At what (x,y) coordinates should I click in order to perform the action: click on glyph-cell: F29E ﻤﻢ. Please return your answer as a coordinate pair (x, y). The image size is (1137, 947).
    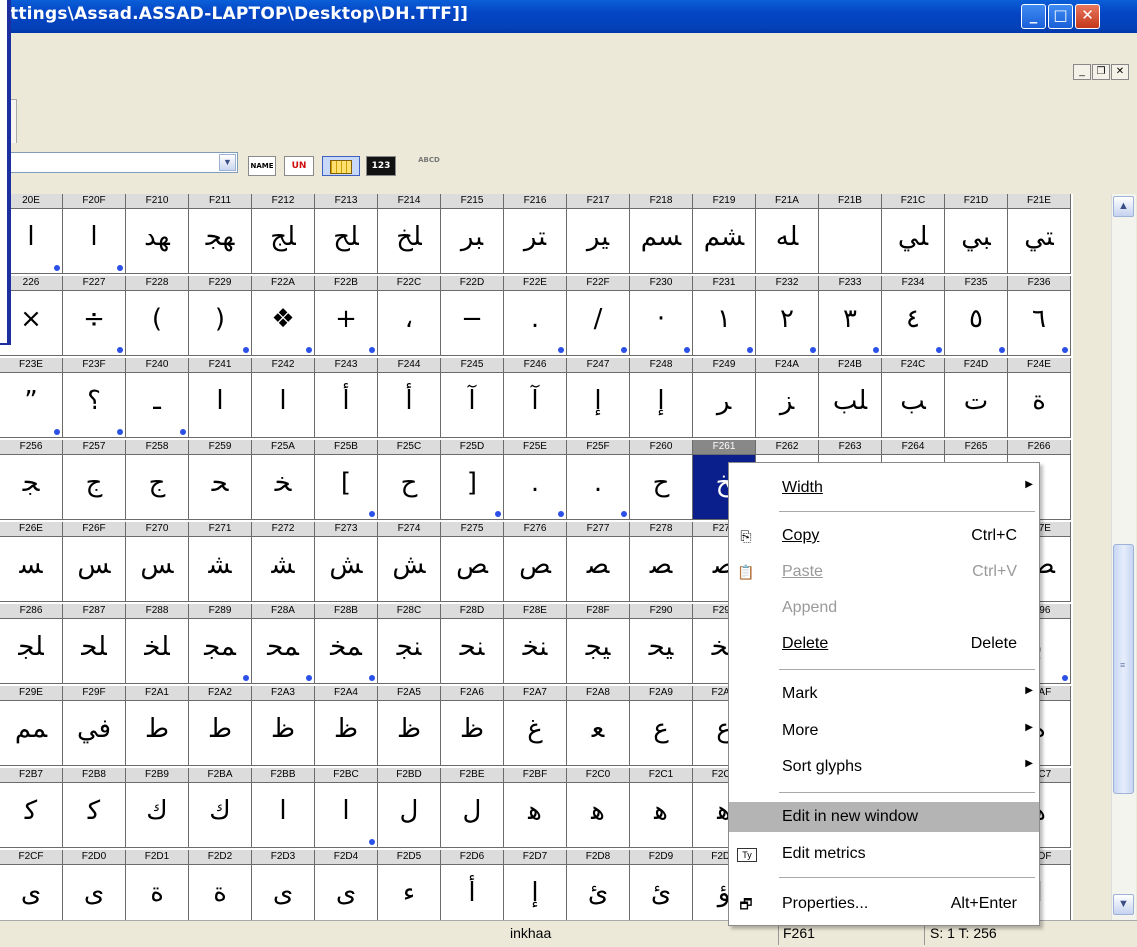
    Looking at the image, I should click on (31, 726).